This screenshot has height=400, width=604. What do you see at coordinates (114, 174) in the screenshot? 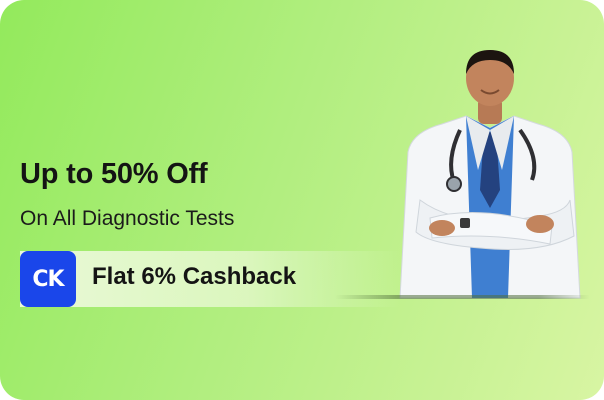
I see `offer-headline: Up to 50% Off` at bounding box center [114, 174].